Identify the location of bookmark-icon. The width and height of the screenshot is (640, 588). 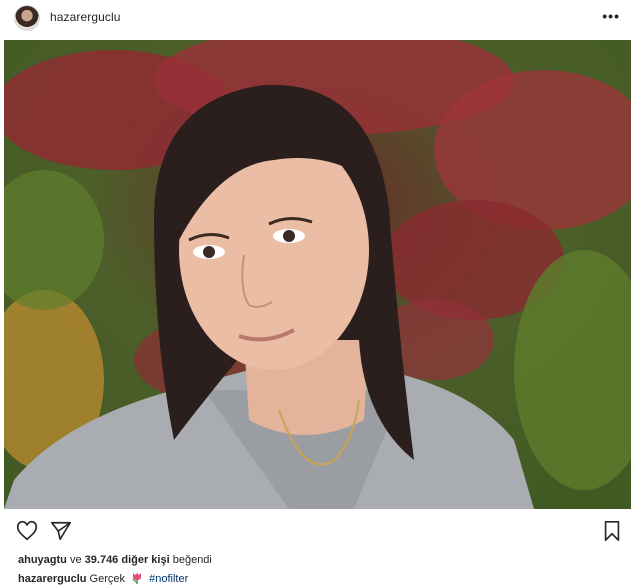
(613, 531).